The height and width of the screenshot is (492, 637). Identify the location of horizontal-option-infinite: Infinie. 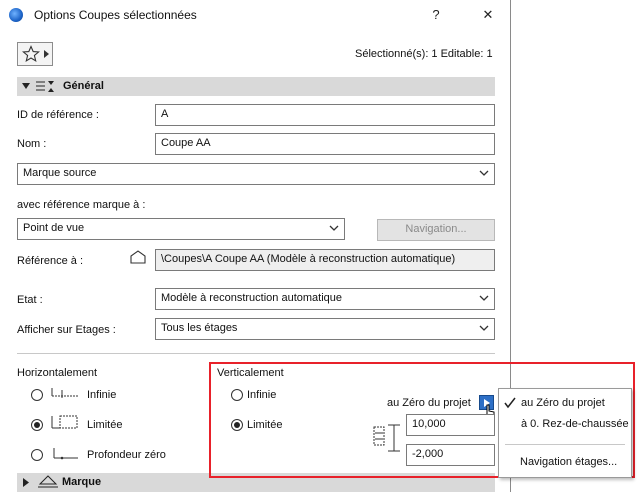
(102, 395).